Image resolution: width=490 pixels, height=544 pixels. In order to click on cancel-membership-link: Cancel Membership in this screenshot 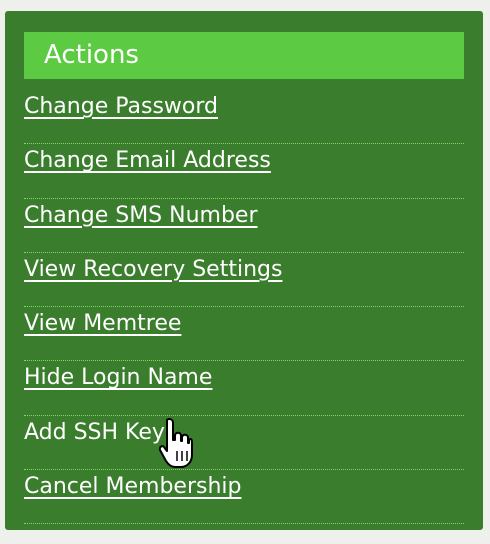, I will do `click(133, 487)`.